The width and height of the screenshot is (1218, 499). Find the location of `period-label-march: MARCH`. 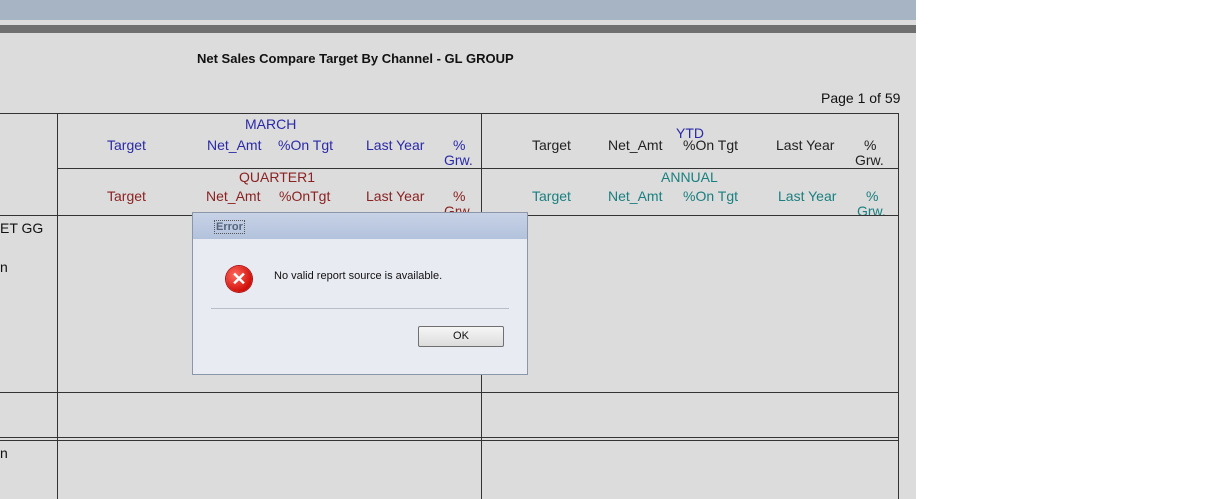

period-label-march: MARCH is located at coordinates (271, 124).